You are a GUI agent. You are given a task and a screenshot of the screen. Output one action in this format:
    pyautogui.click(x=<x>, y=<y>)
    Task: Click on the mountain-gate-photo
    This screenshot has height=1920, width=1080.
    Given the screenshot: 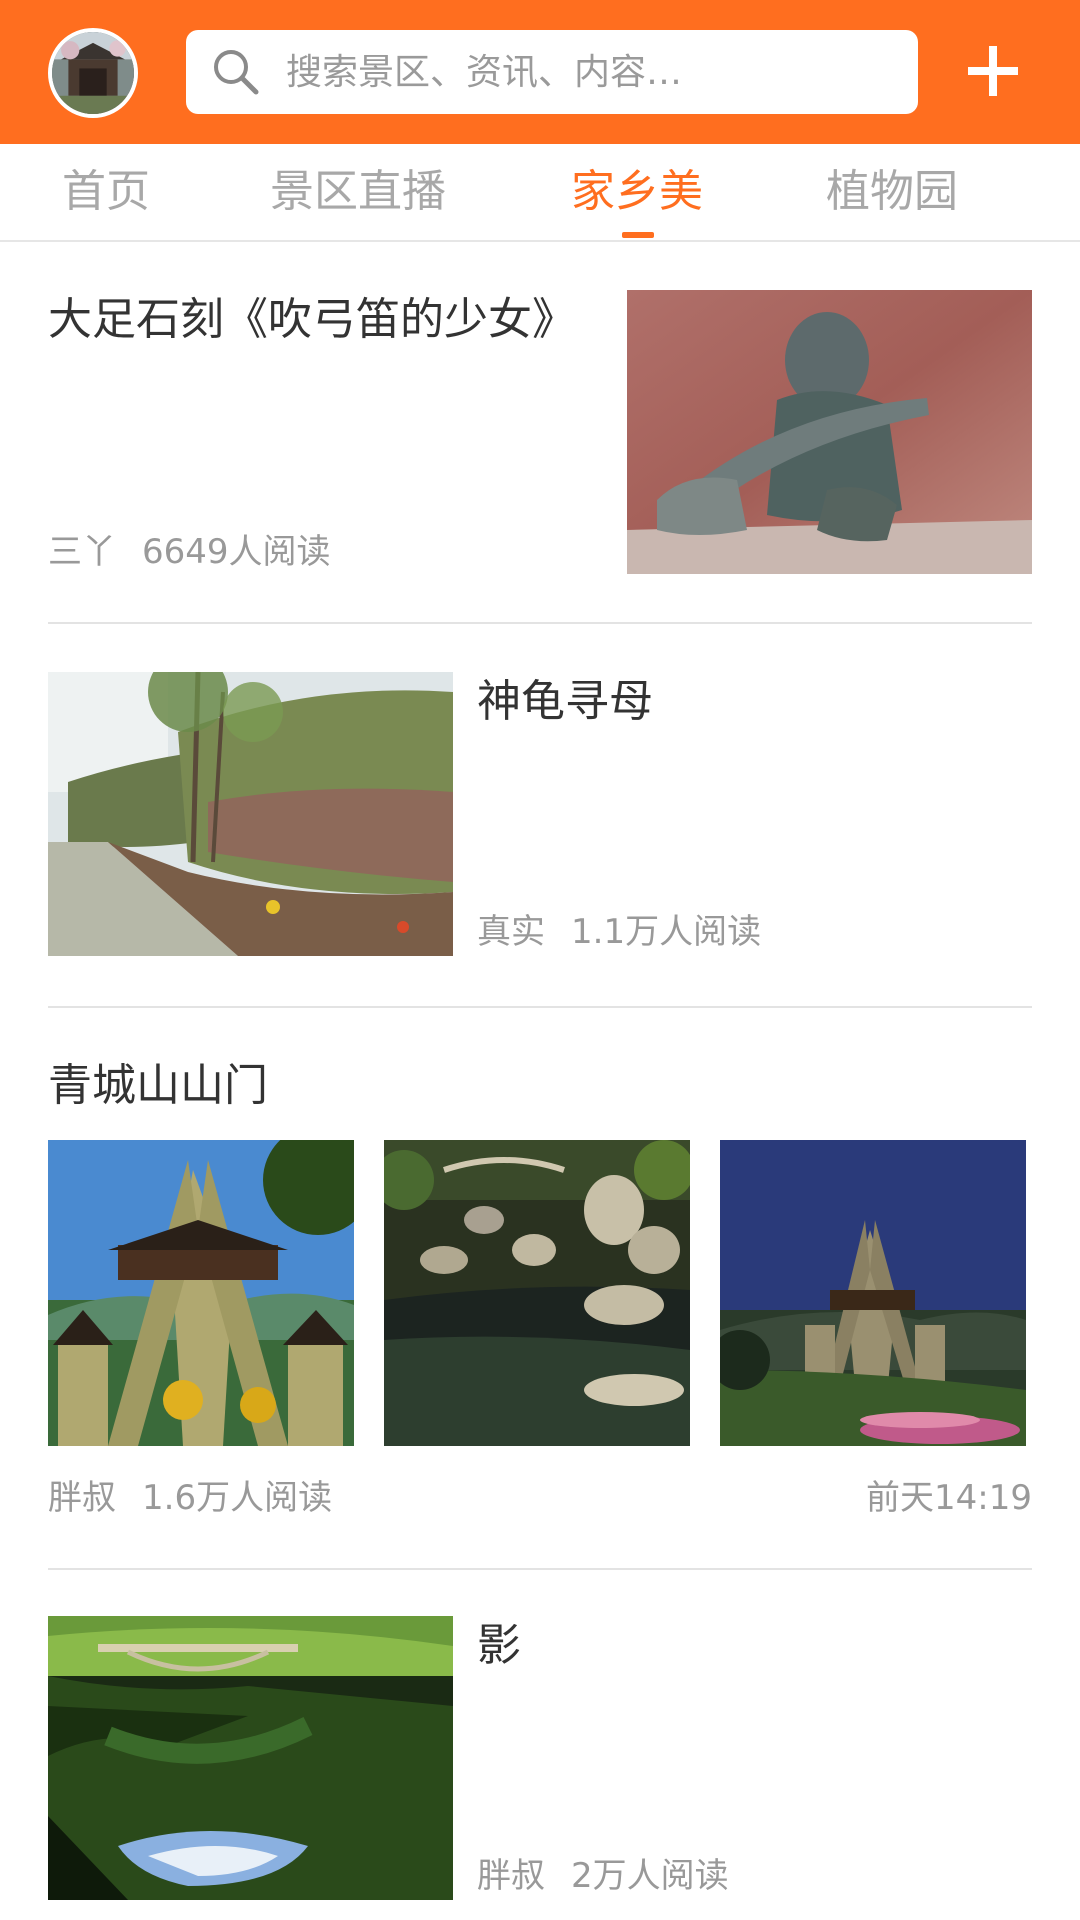 What is the action you would take?
    pyautogui.click(x=201, y=1293)
    